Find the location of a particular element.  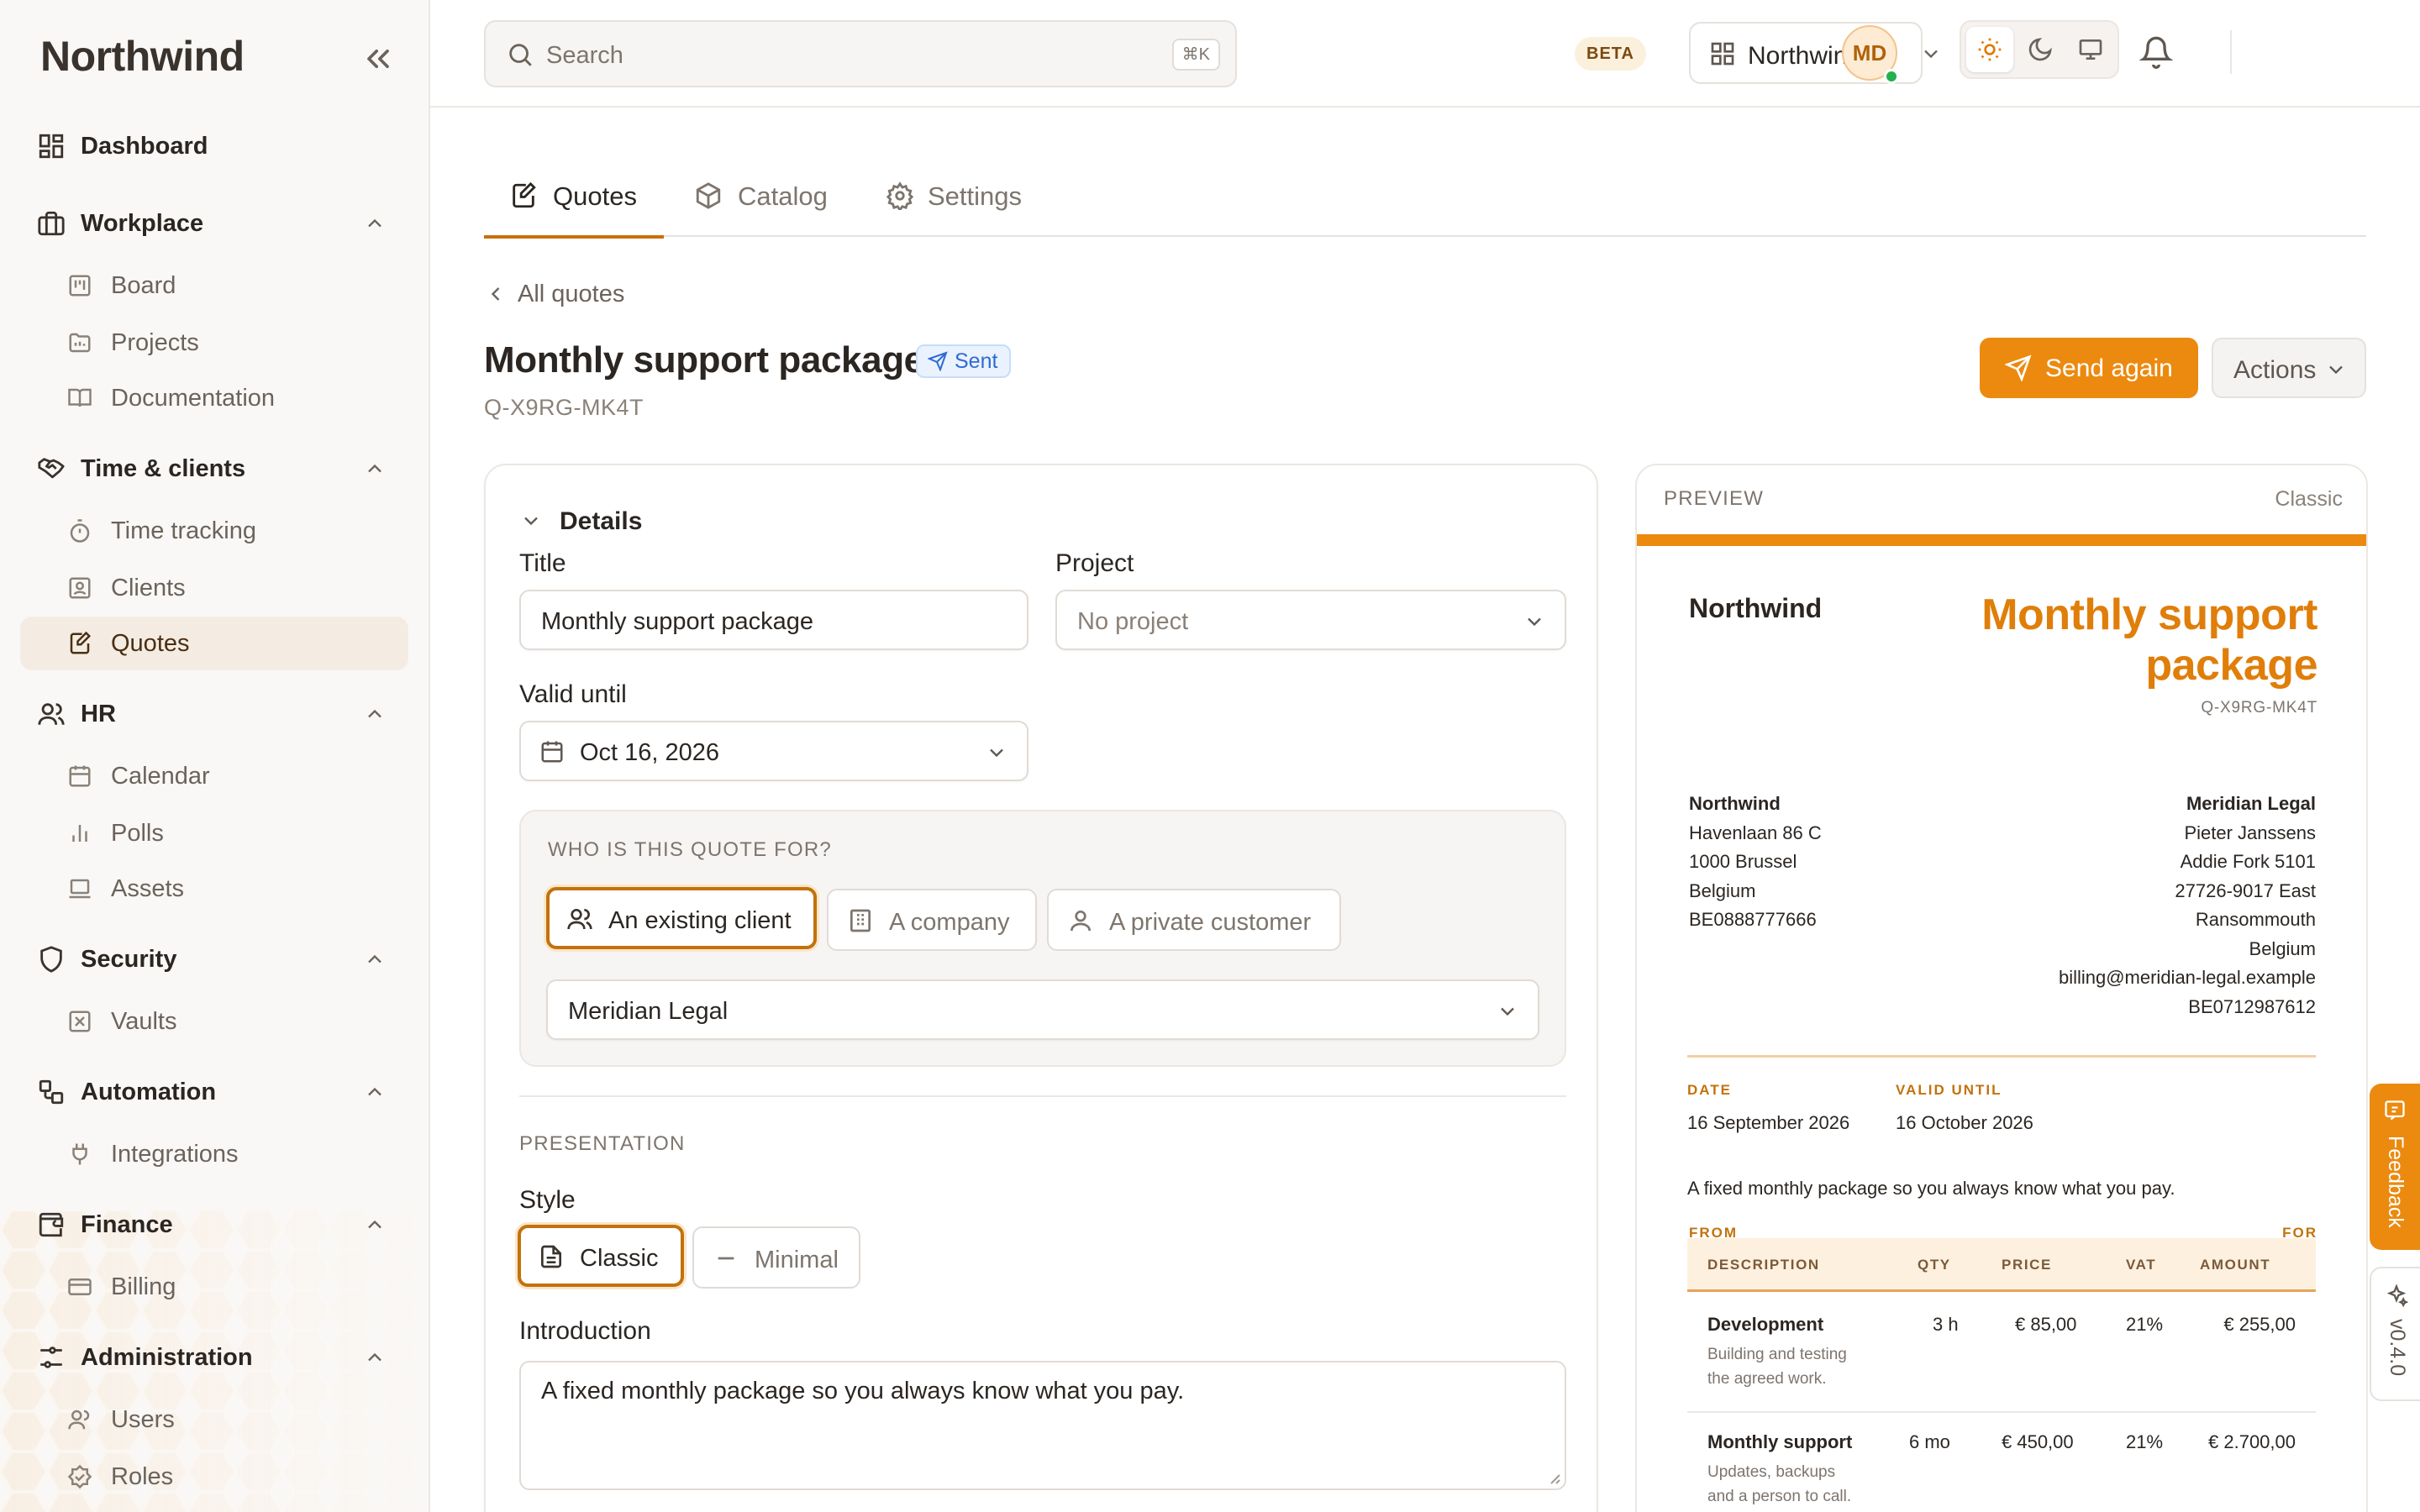

feedback-tab: Feedback is located at coordinates (2395, 1167).